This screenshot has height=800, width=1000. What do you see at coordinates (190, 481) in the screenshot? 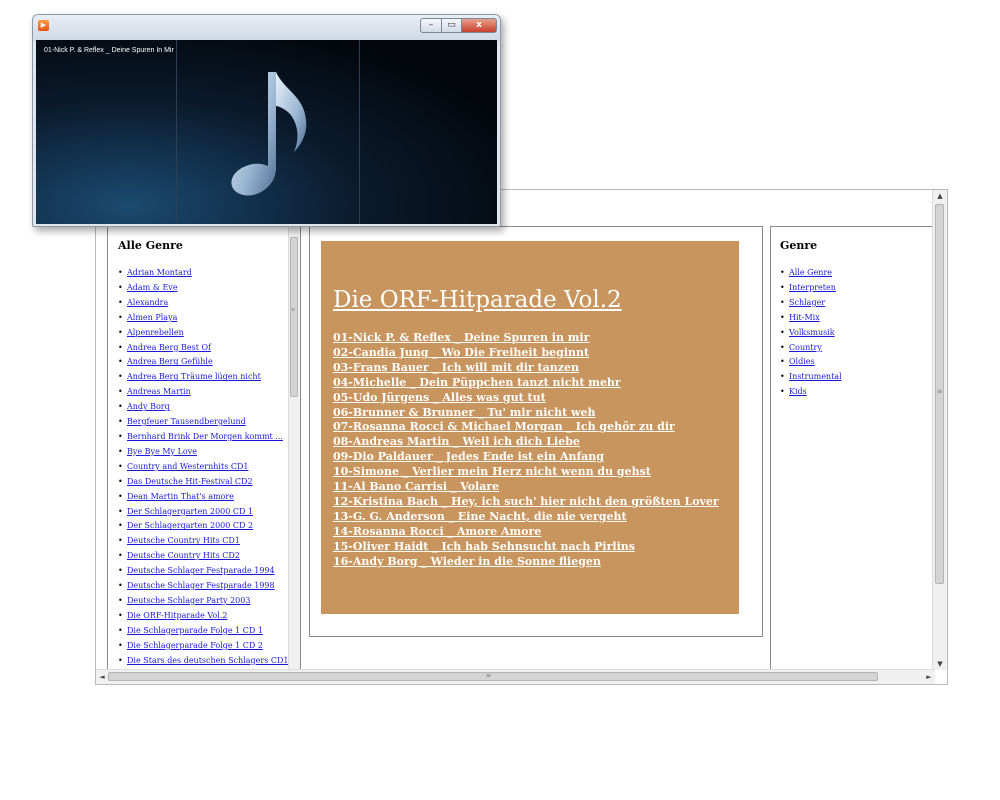
I see `artist-link: Das Deutsche Hit-Festival CD2` at bounding box center [190, 481].